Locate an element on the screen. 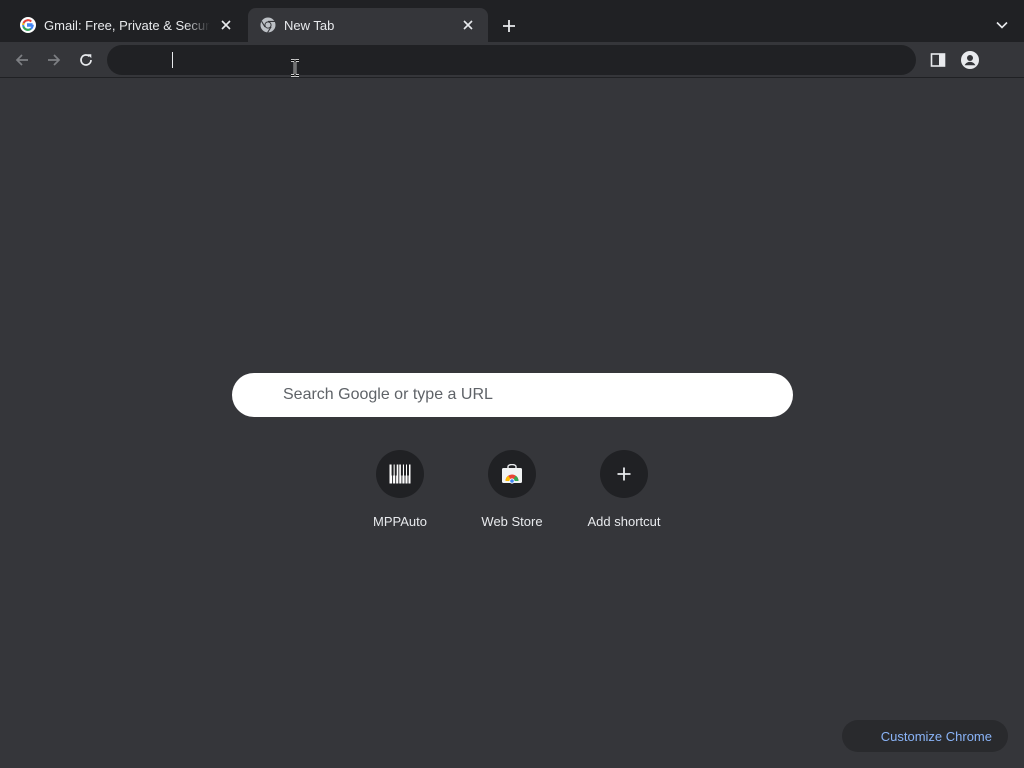 The height and width of the screenshot is (768, 1024). new-tab-button is located at coordinates (509, 26).